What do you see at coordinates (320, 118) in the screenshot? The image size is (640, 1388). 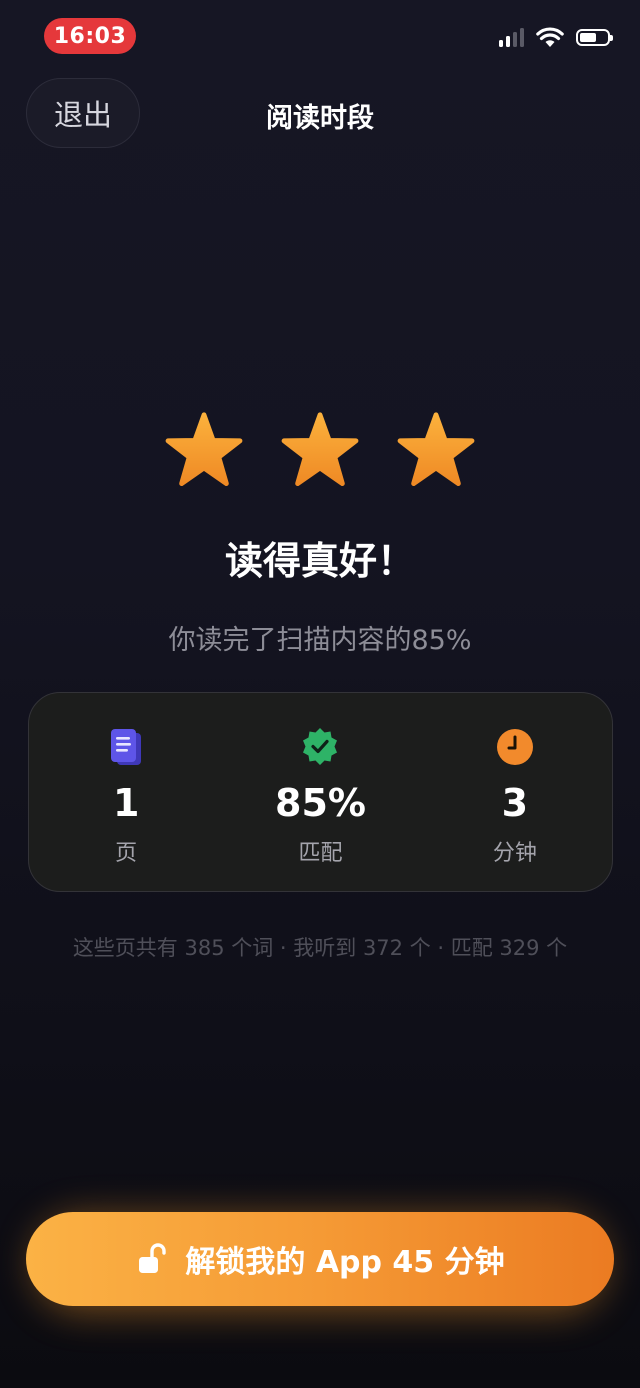 I see `page-title: 阅读时段` at bounding box center [320, 118].